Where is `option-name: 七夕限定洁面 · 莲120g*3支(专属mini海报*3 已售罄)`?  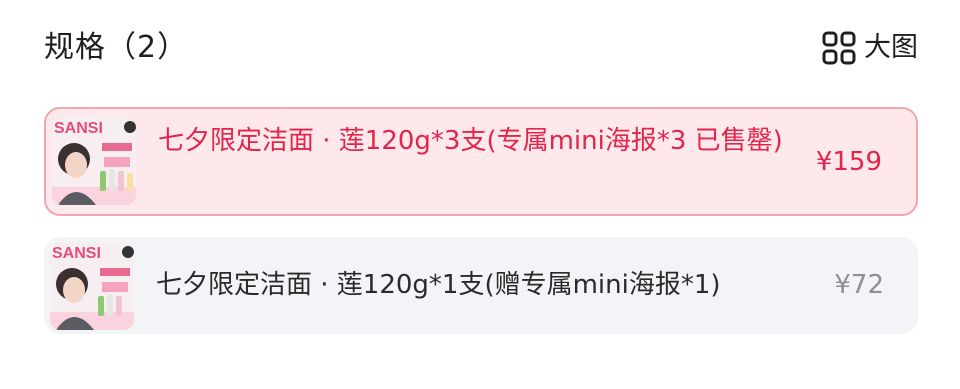
option-name: 七夕限定洁面 · 莲120g*3支(专属mini海报*3 已售罄) is located at coordinates (470, 141).